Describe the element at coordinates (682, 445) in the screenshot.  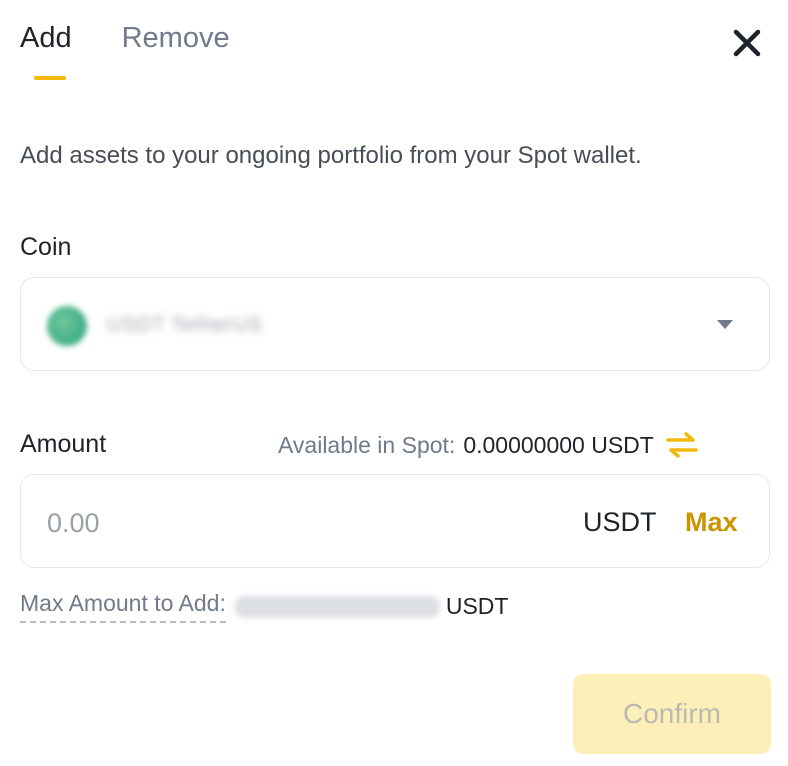
I see `swap-arrows-icon` at that location.